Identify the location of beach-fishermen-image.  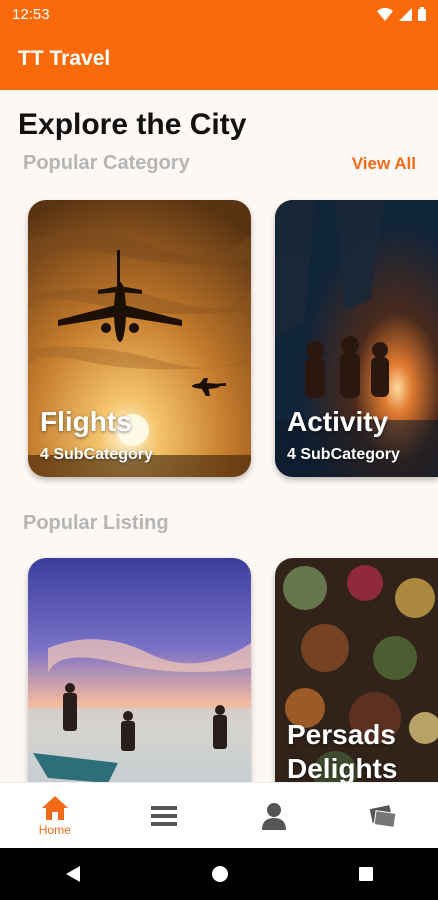
(139, 670).